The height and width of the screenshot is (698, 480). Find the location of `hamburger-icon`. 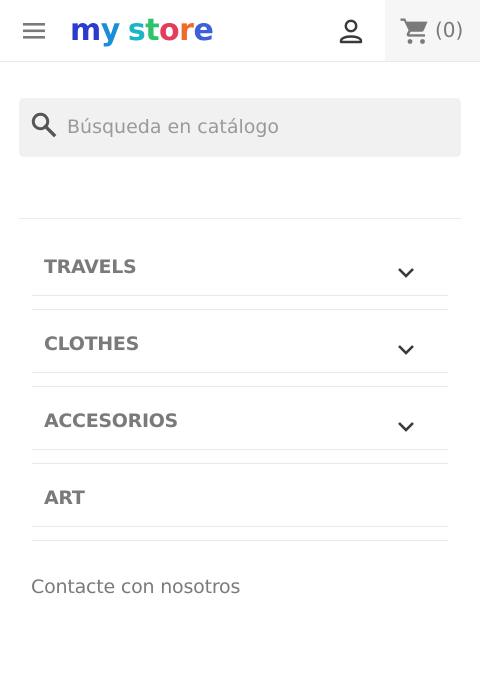

hamburger-icon is located at coordinates (34, 31).